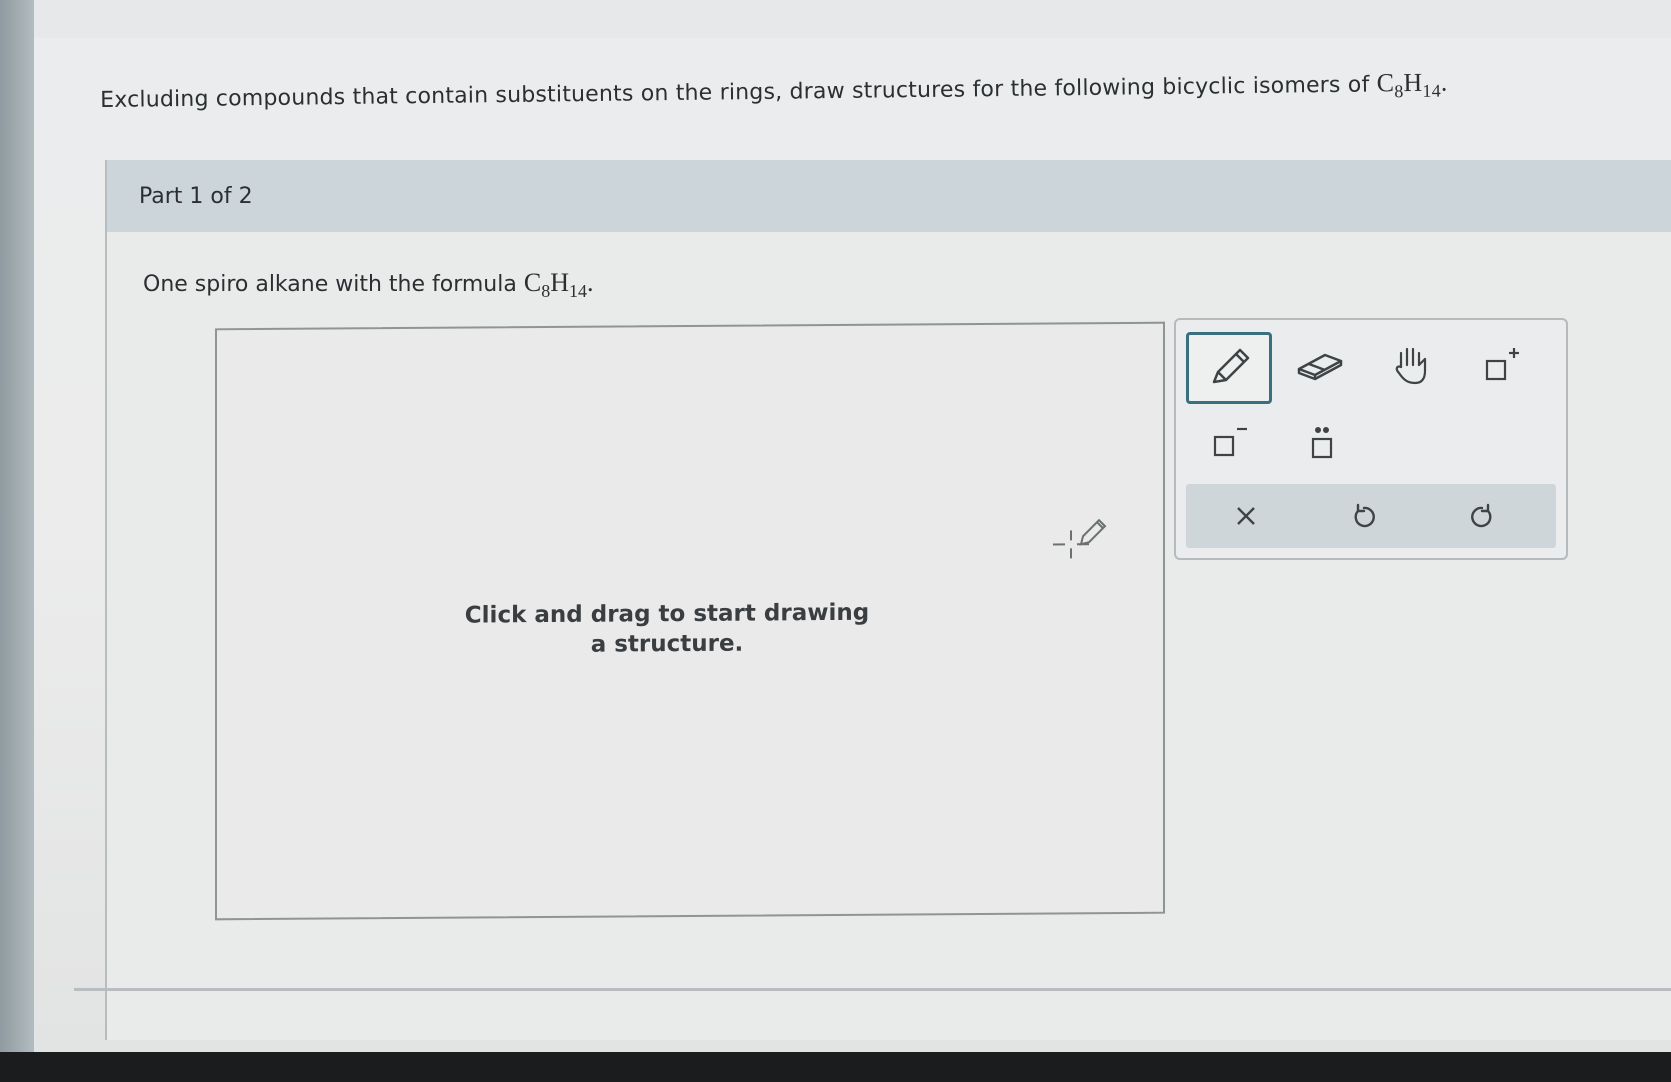  What do you see at coordinates (889, 196) in the screenshot?
I see `part-header: Part 1 of 2` at bounding box center [889, 196].